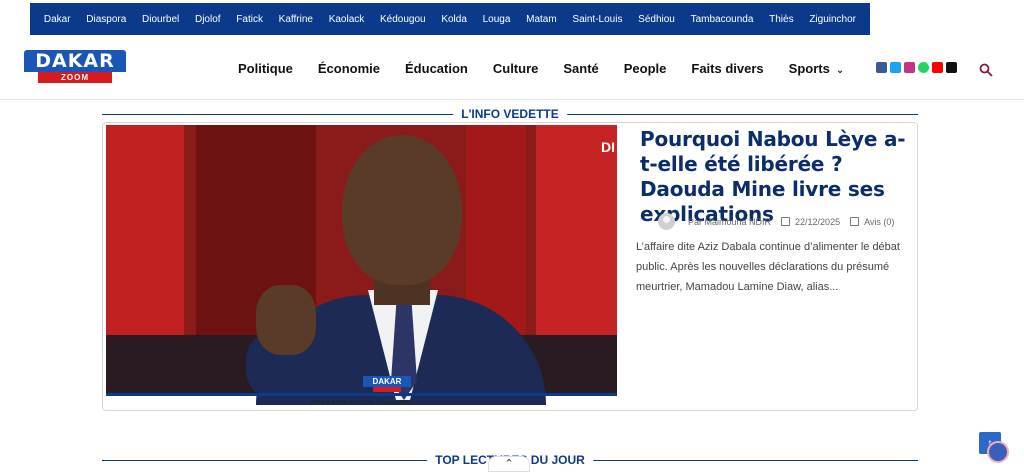 This screenshot has height=472, width=1024. What do you see at coordinates (937, 67) in the screenshot?
I see `youtube-icon` at bounding box center [937, 67].